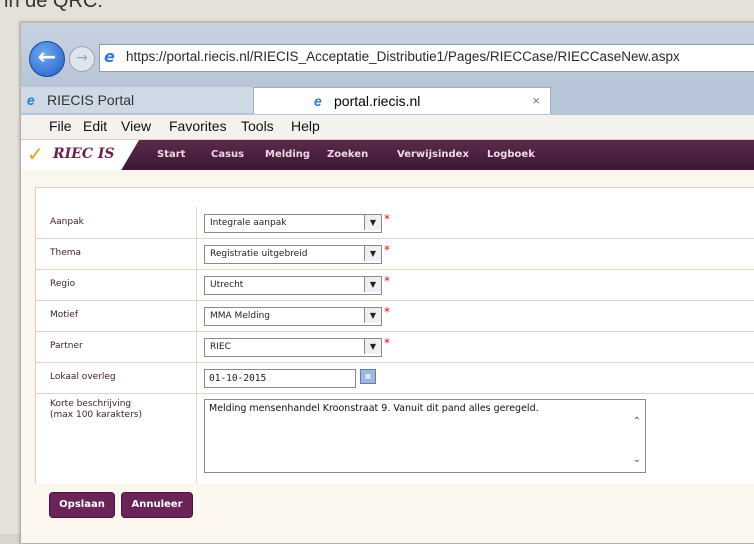  Describe the element at coordinates (637, 421) in the screenshot. I see `scroll-up-icon: ⌃` at that location.